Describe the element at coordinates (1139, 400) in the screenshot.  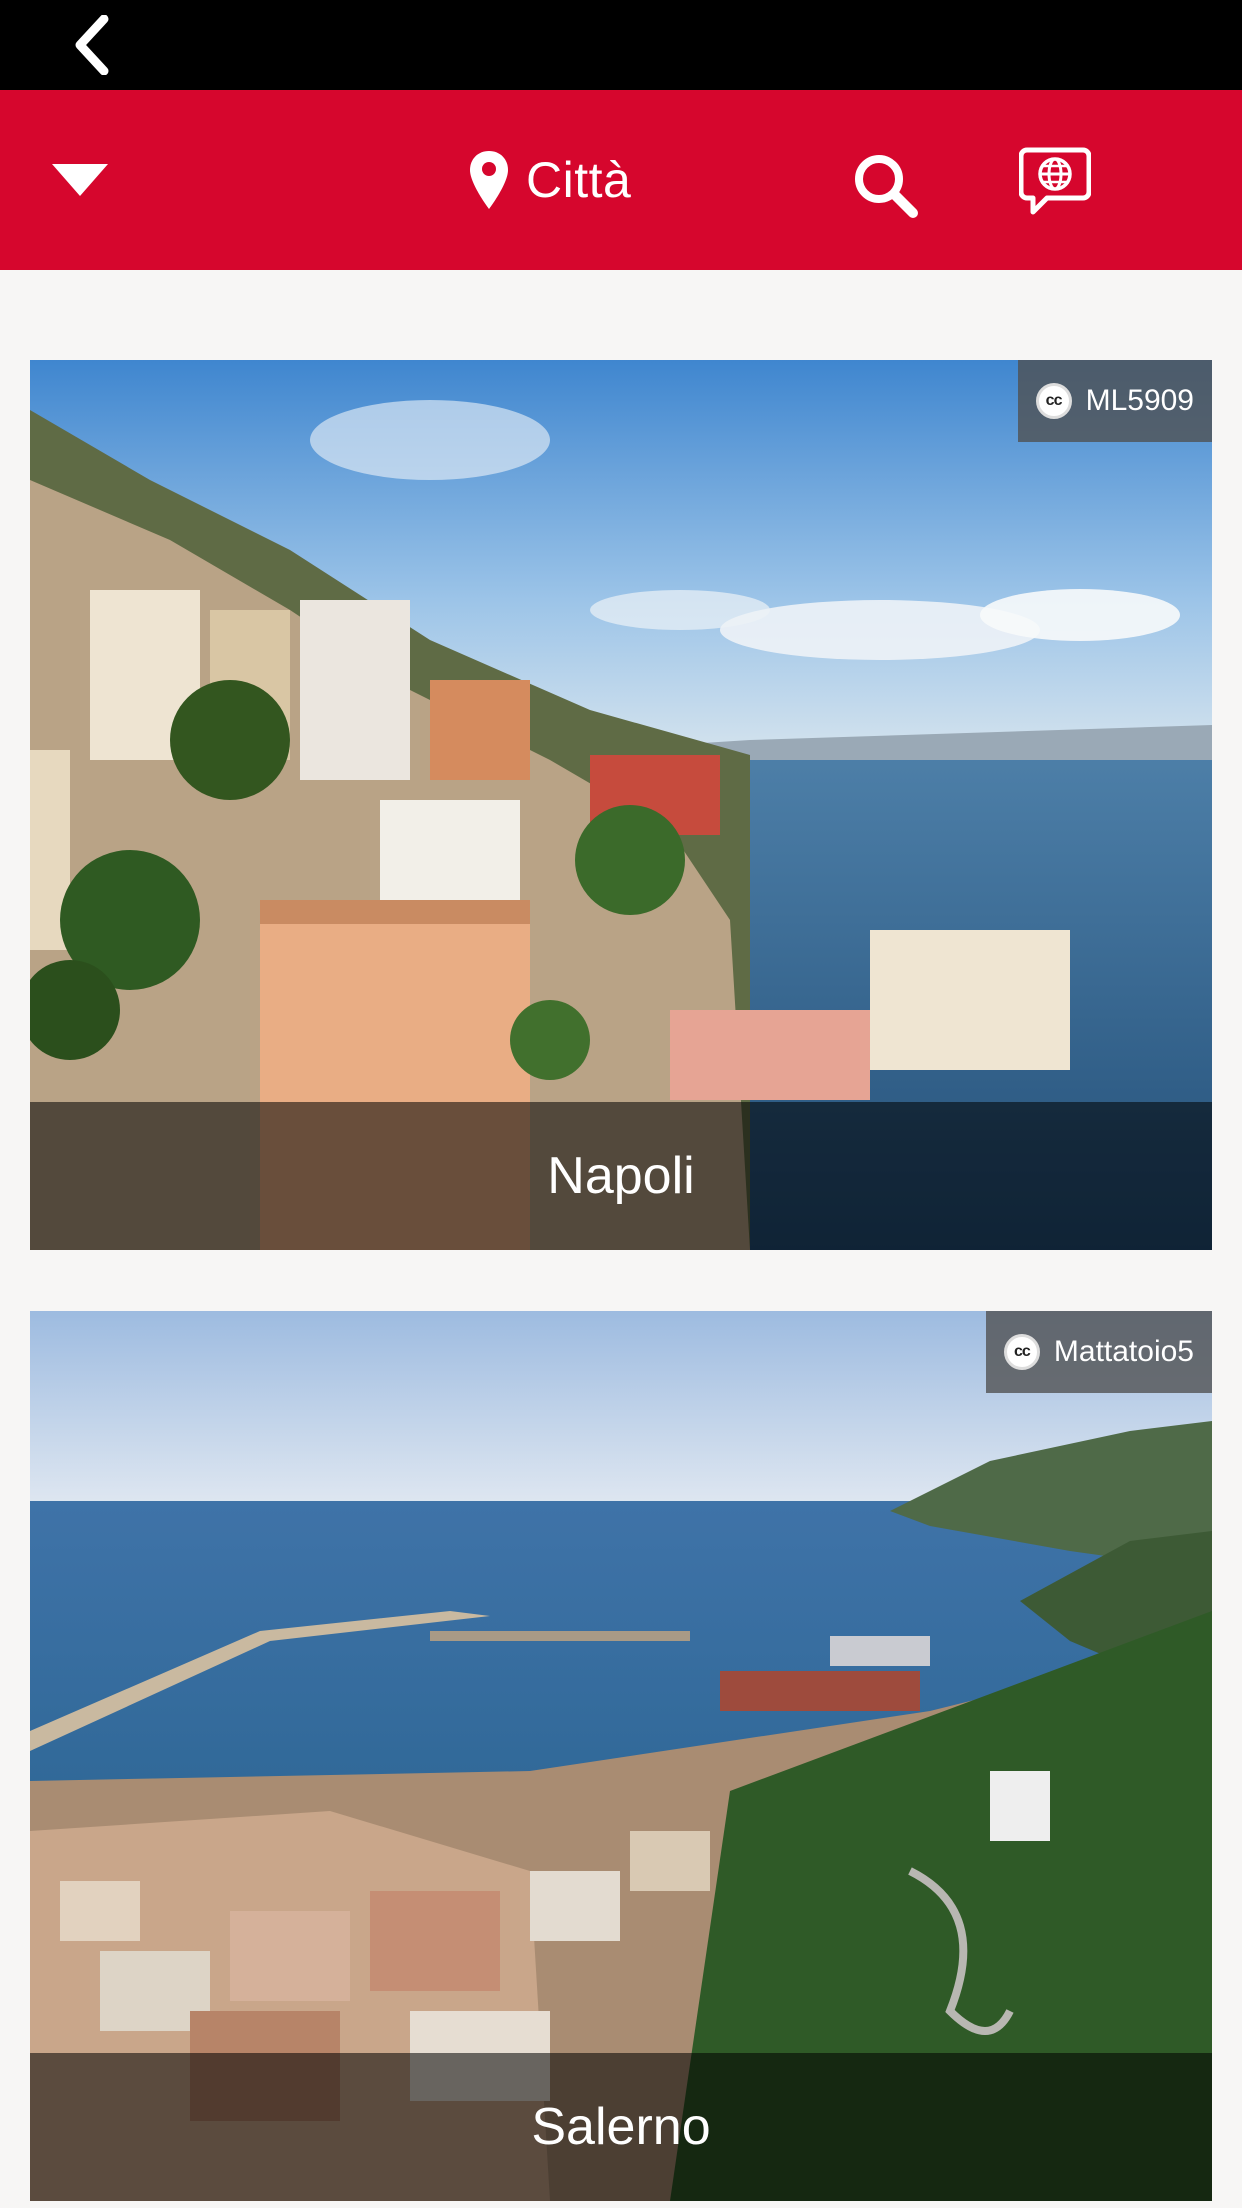
I see `photo-credit-author: ML5909` at that location.